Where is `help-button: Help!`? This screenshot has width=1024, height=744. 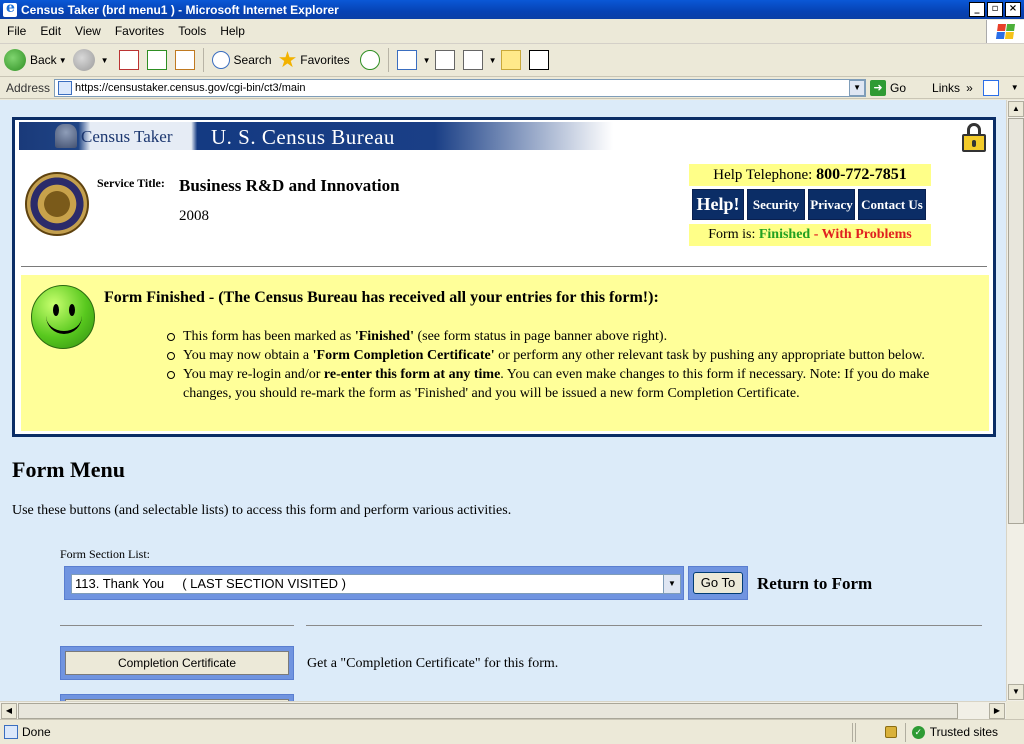
help-button: Help! is located at coordinates (718, 204).